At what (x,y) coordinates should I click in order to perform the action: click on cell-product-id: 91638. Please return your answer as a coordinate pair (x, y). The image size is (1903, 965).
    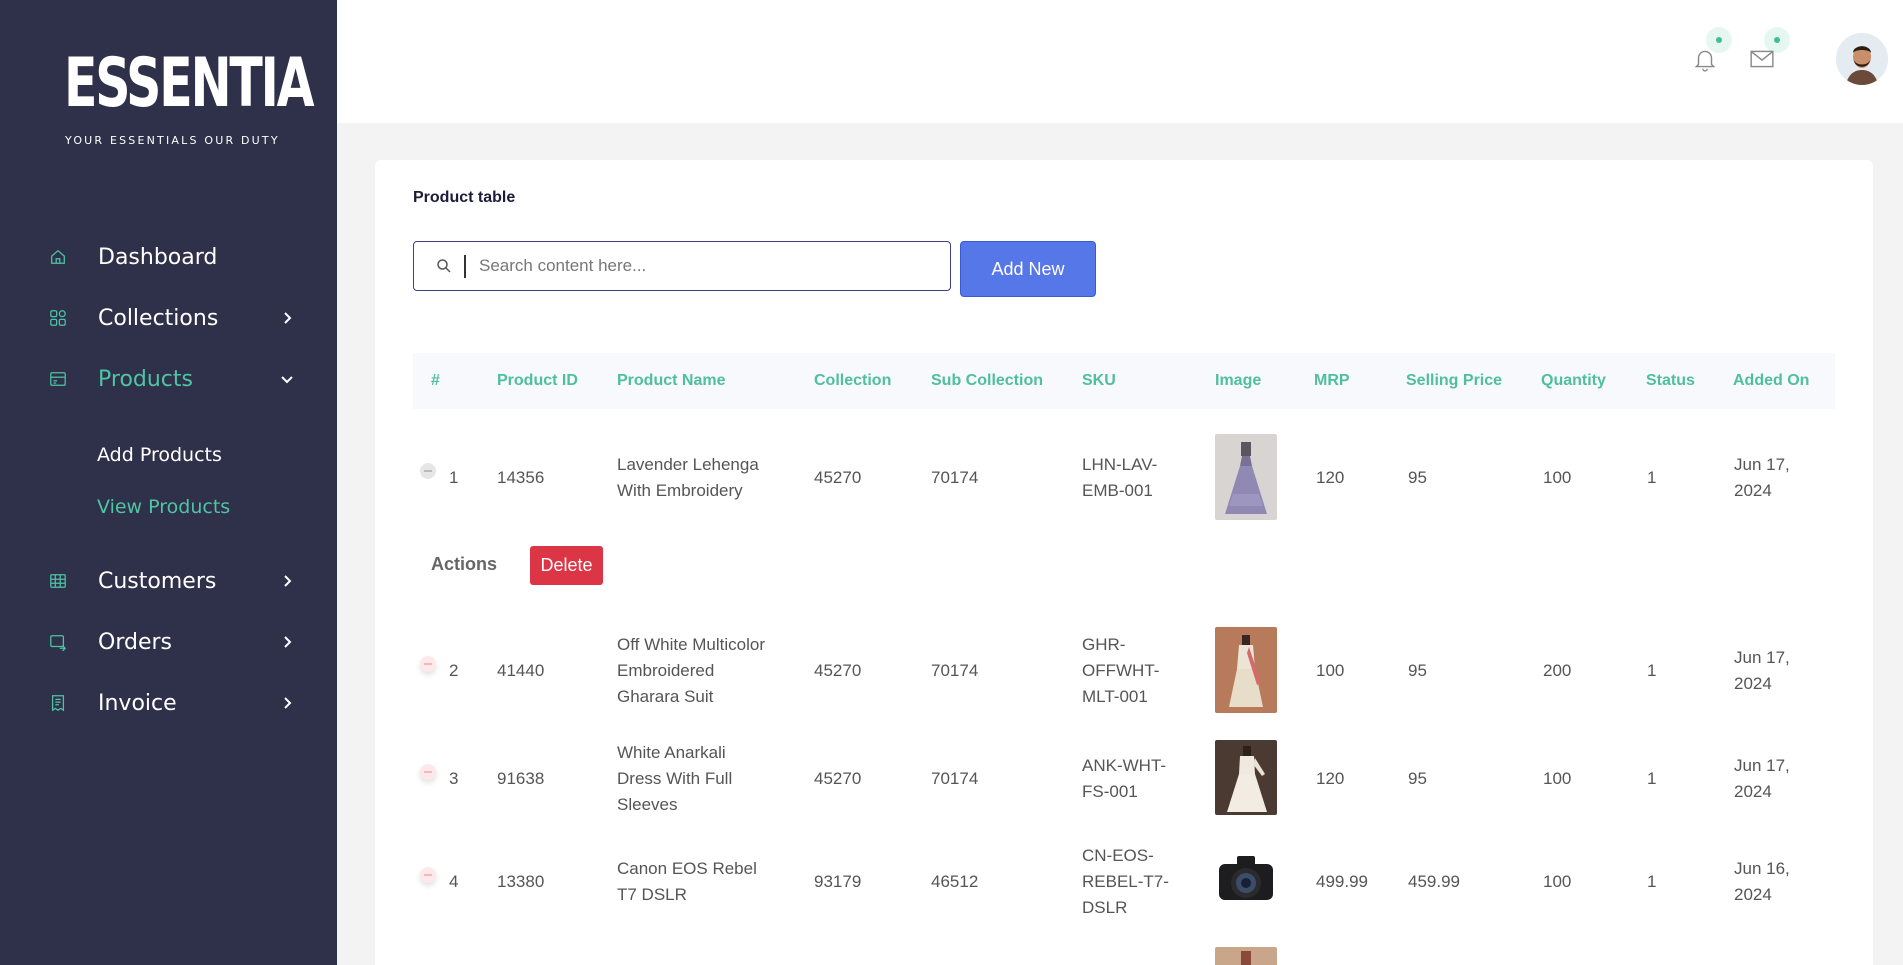
    Looking at the image, I should click on (521, 778).